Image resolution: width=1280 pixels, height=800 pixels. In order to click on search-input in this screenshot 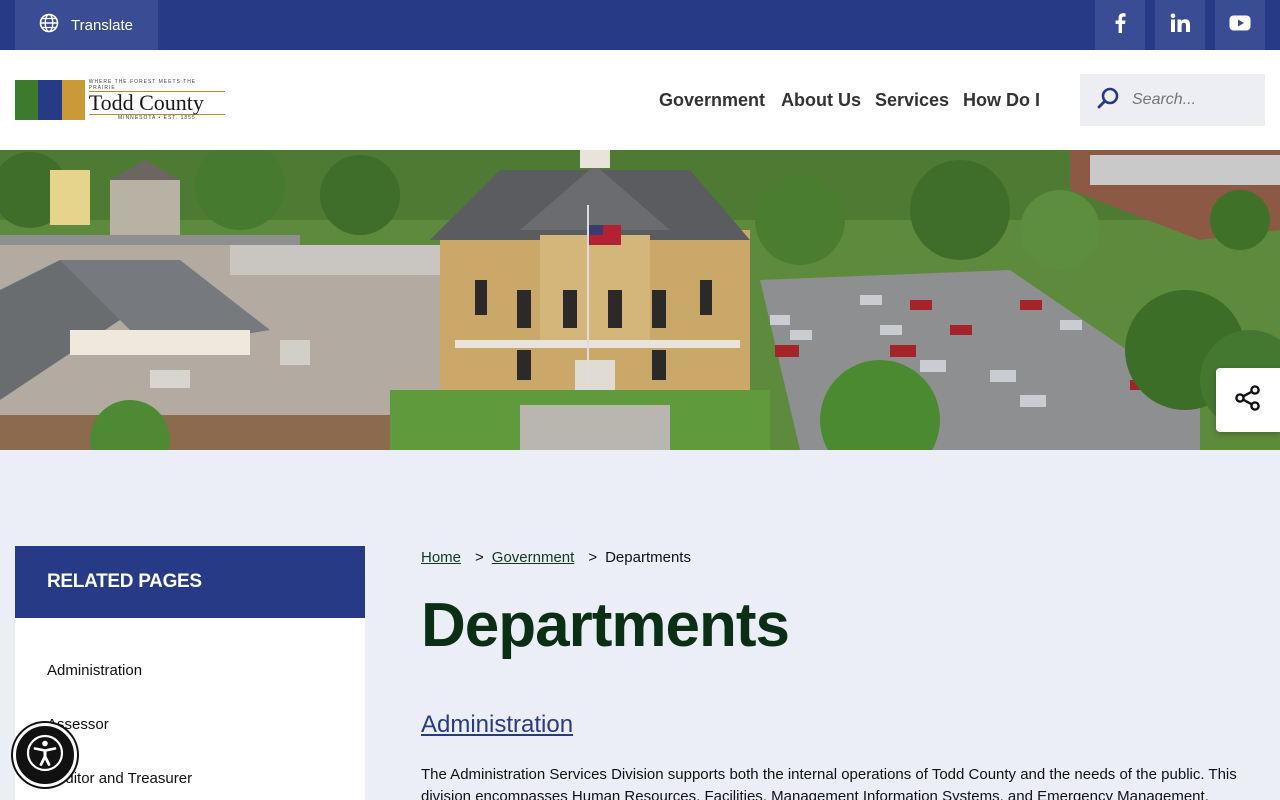, I will do `click(1192, 100)`.